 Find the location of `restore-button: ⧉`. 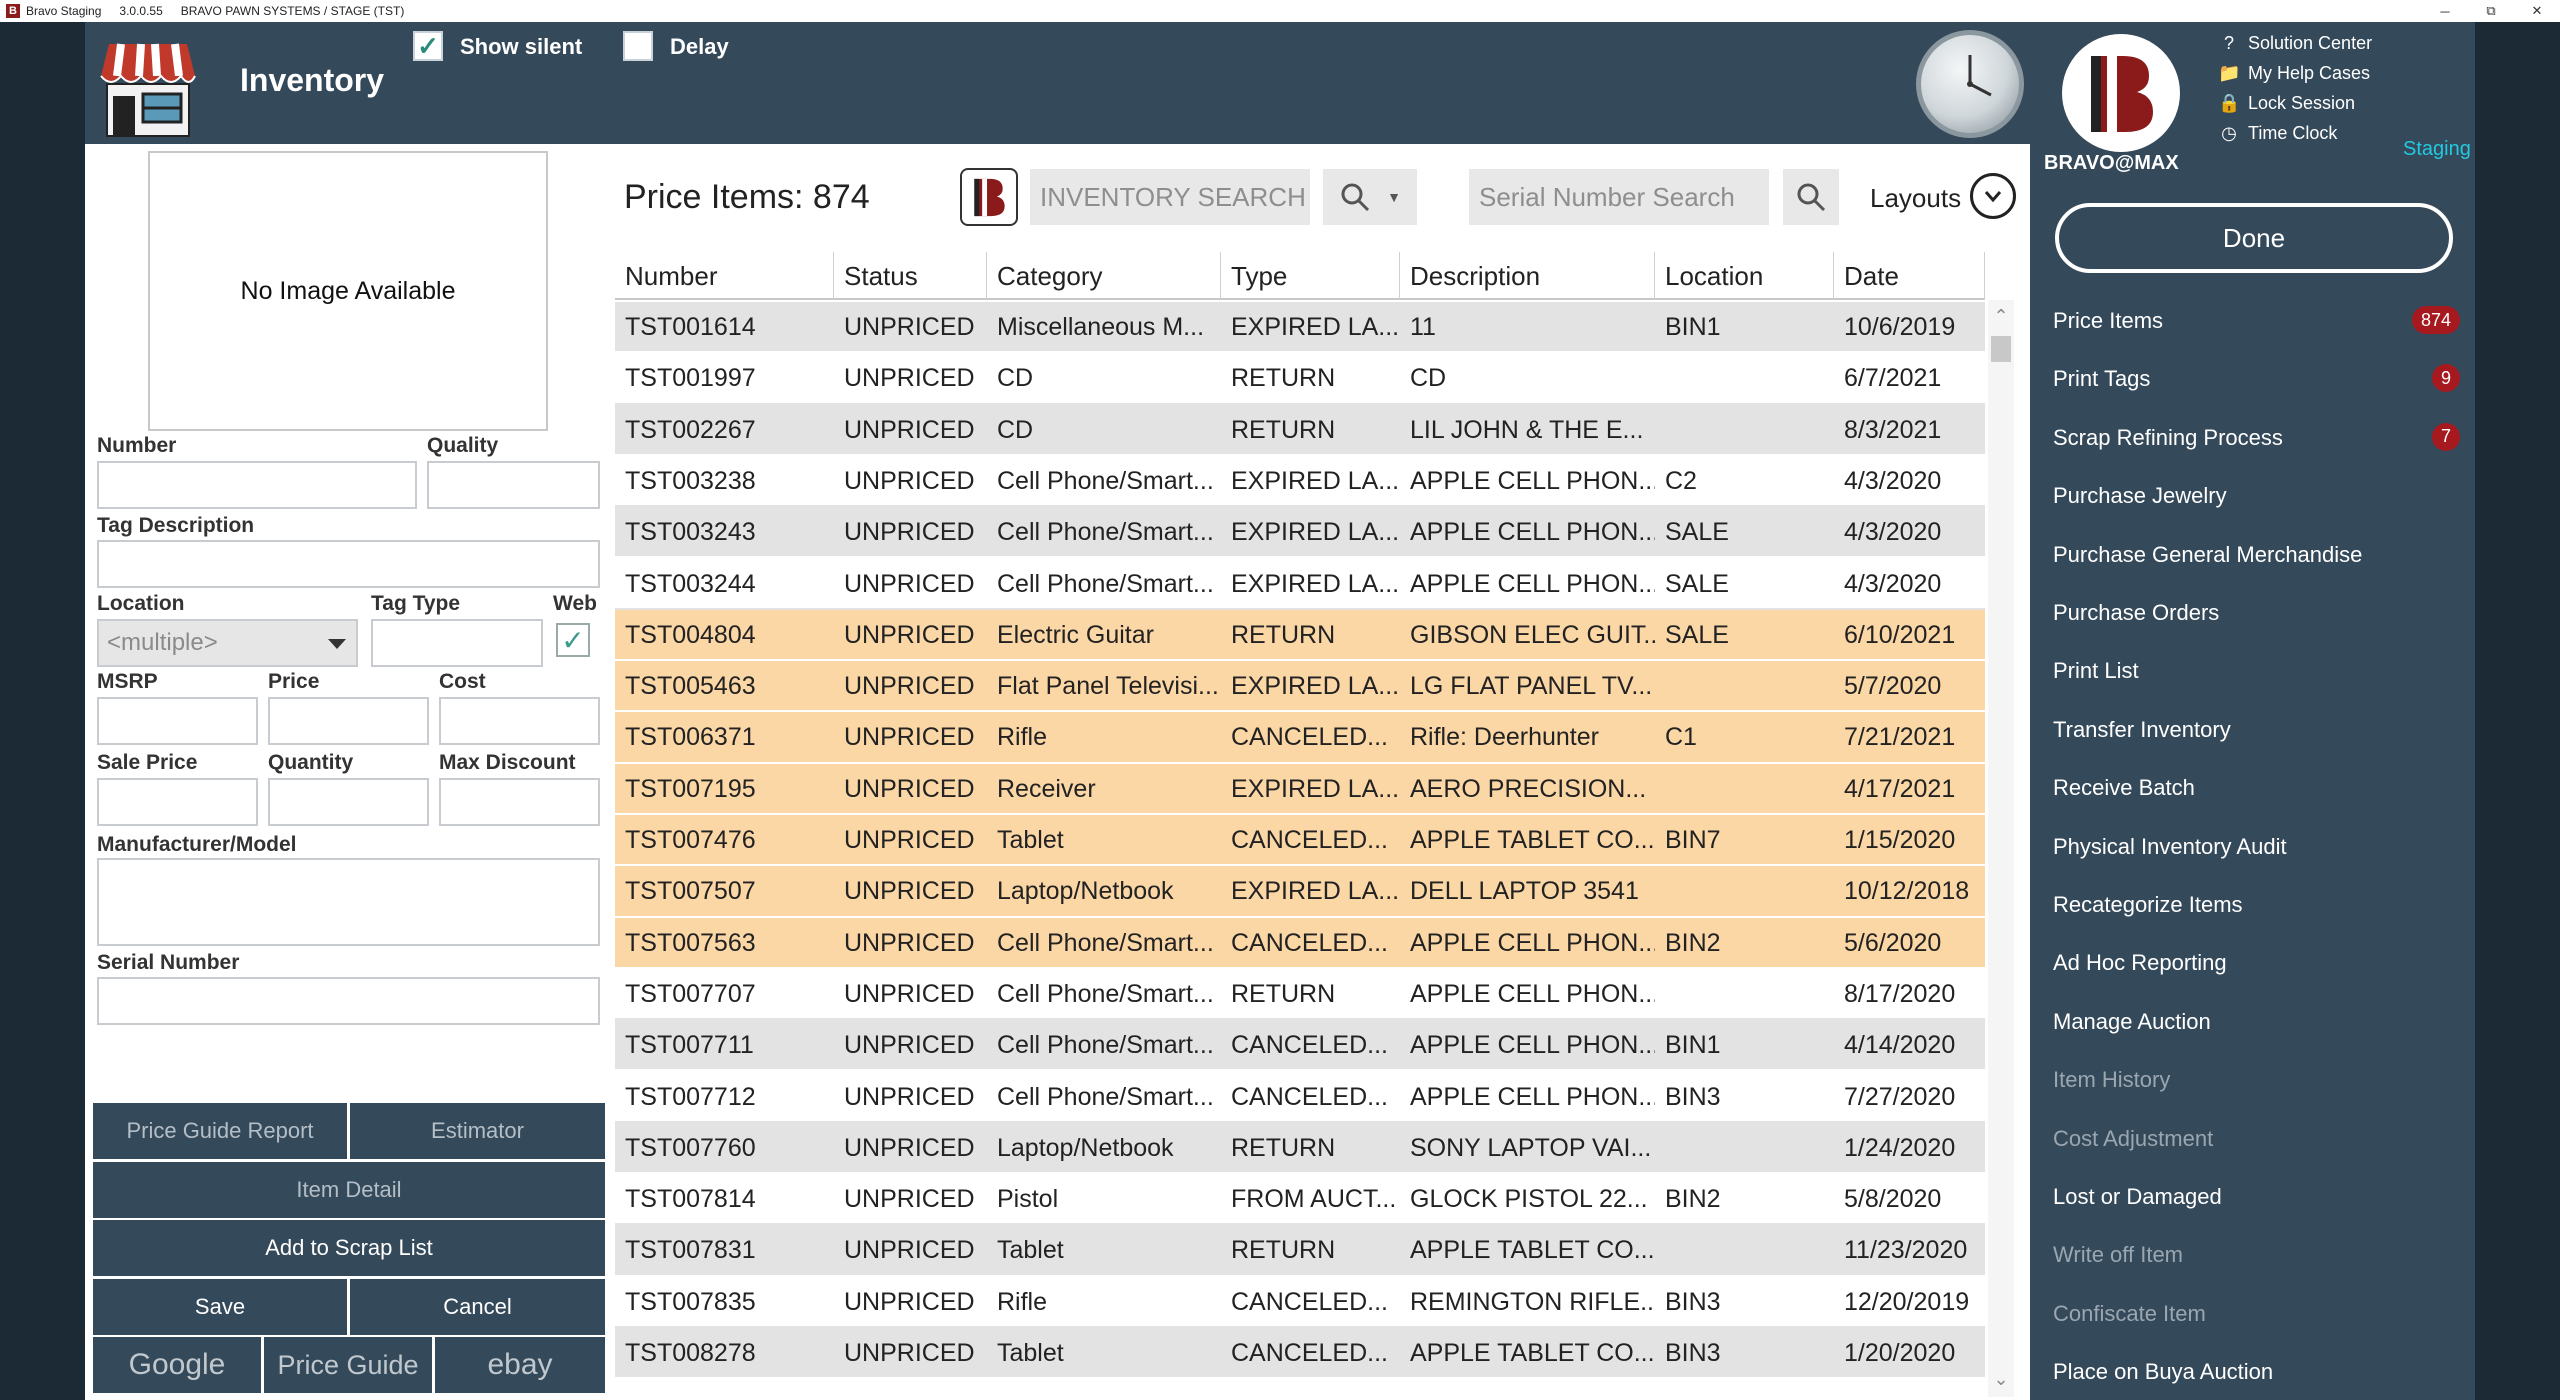

restore-button: ⧉ is located at coordinates (2491, 11).